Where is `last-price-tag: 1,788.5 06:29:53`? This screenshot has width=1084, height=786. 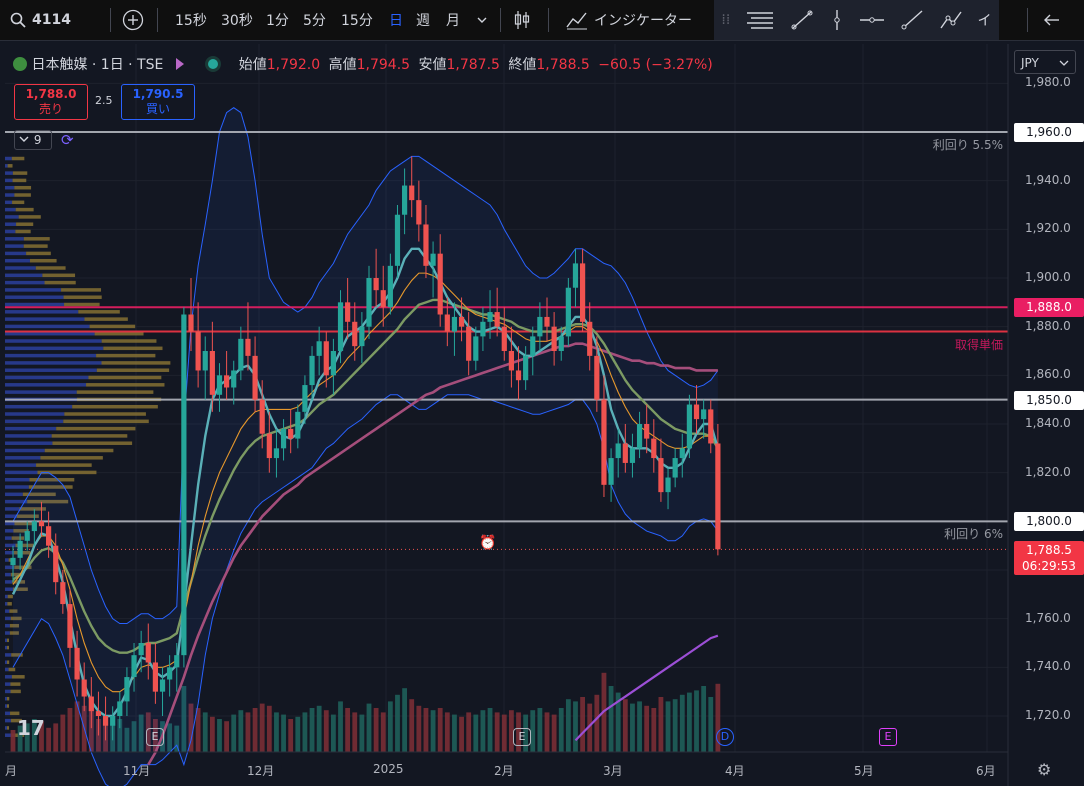 last-price-tag: 1,788.5 06:29:53 is located at coordinates (1049, 558).